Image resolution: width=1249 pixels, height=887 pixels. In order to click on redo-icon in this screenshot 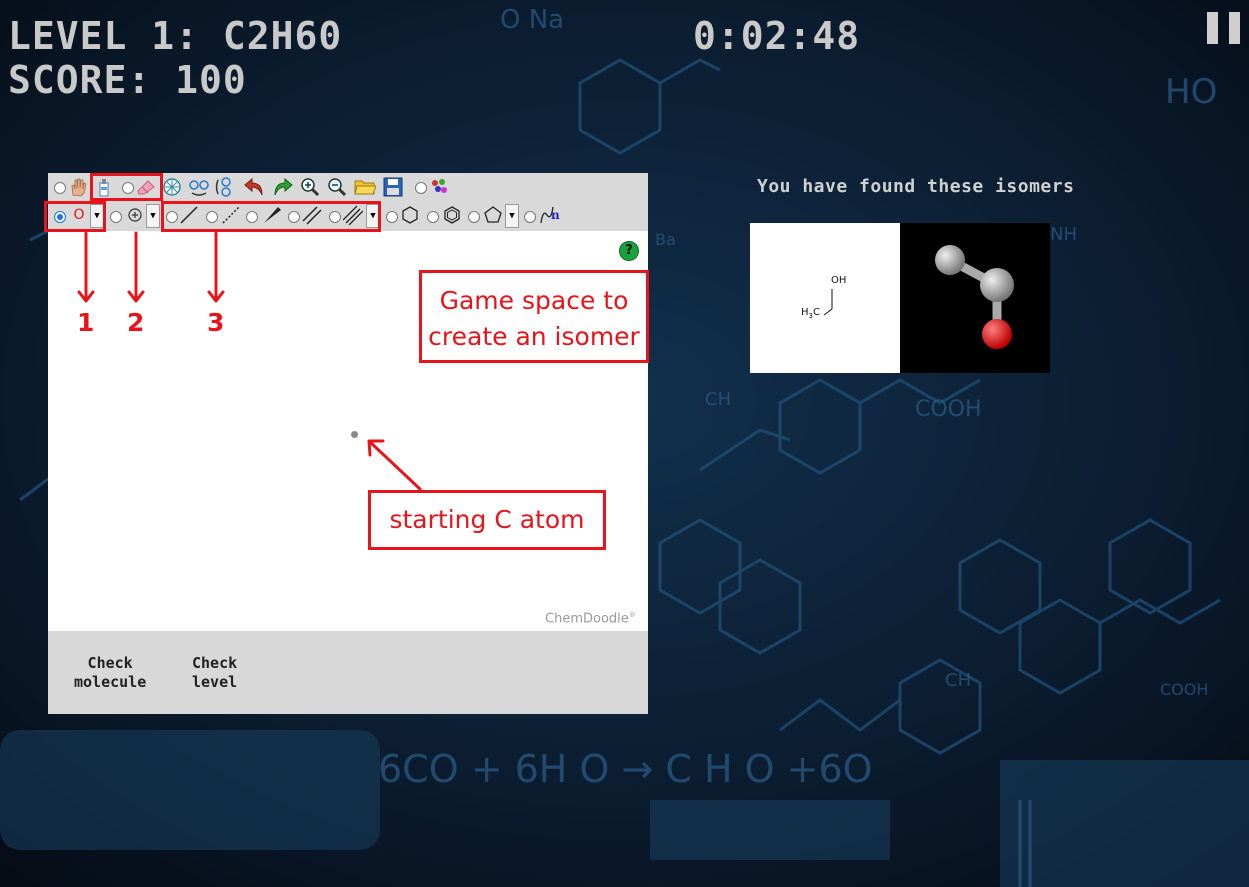, I will do `click(282, 187)`.